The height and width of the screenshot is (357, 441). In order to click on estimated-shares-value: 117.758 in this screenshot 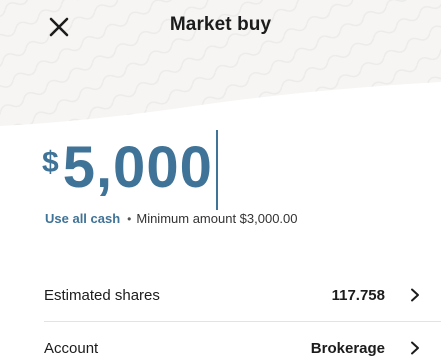, I will do `click(358, 295)`.